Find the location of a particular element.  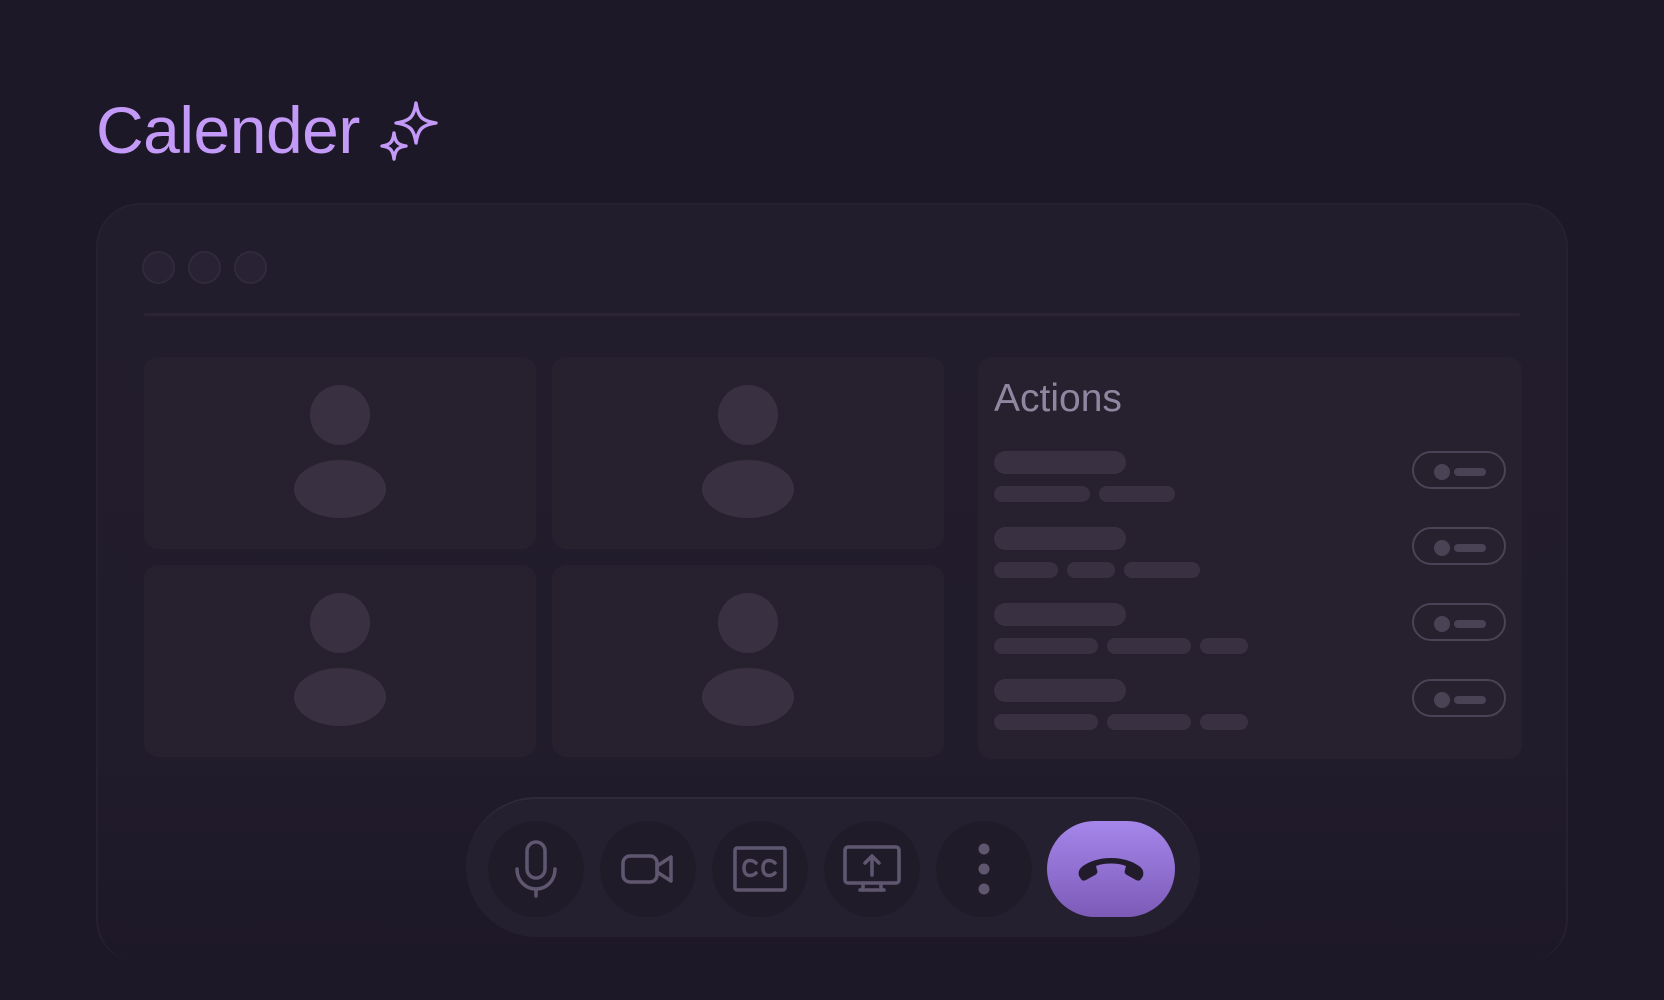

video-camera-icon is located at coordinates (647, 869).